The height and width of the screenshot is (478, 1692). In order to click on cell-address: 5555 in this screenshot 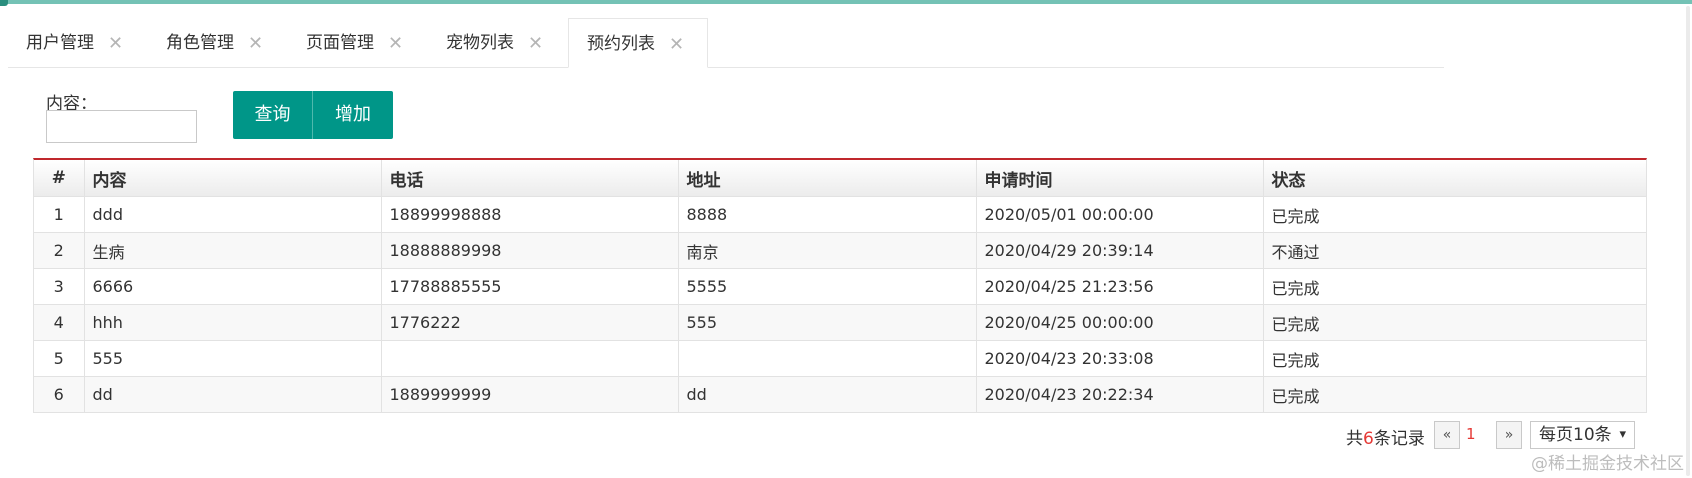, I will do `click(827, 286)`.